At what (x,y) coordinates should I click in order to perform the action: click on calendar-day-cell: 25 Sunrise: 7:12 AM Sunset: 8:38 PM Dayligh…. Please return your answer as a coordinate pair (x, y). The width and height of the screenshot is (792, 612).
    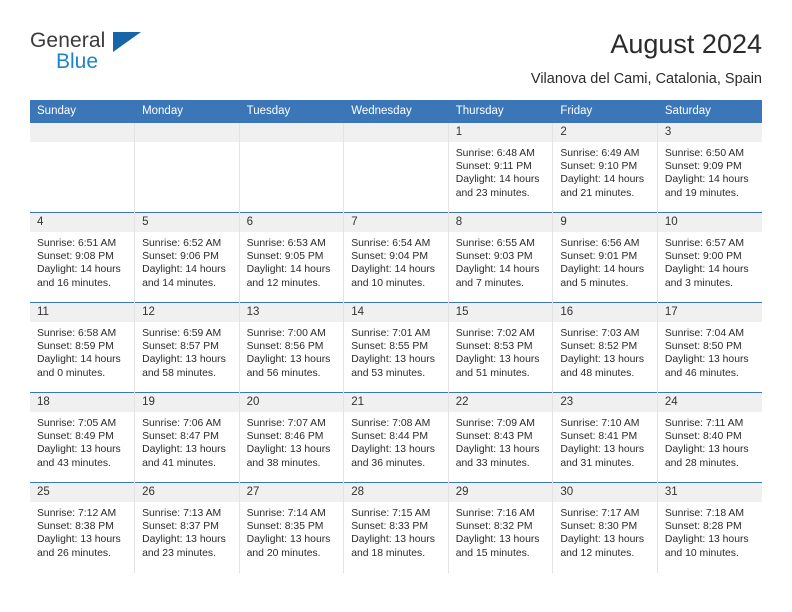
    Looking at the image, I should click on (83, 527).